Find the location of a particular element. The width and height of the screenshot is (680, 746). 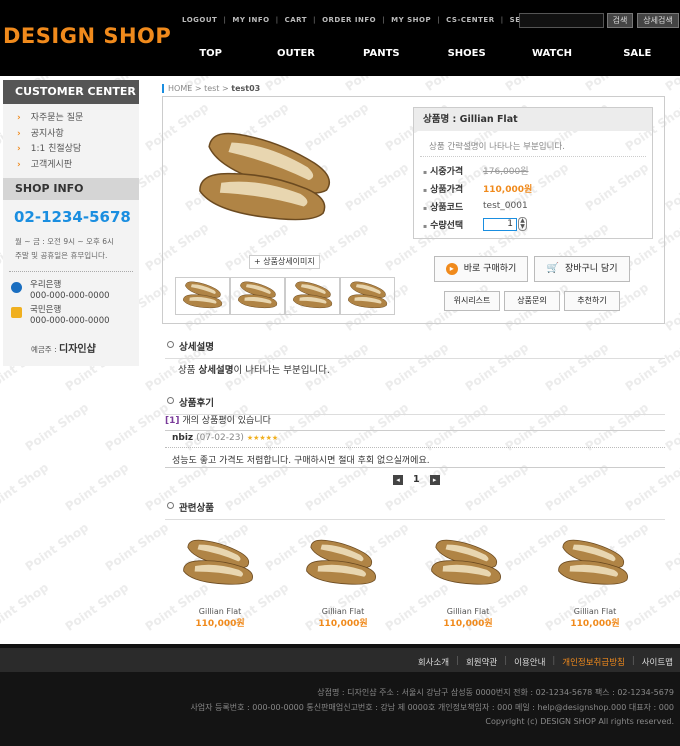

nav-sale: SALE is located at coordinates (637, 53).